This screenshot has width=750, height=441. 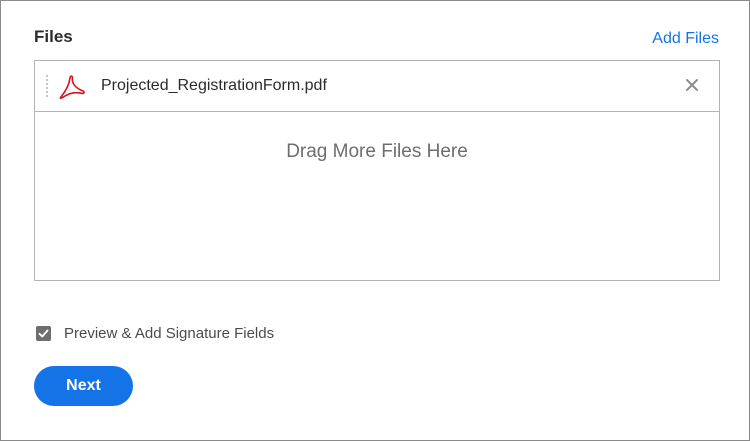 What do you see at coordinates (169, 333) in the screenshot?
I see `preview-checkbox-label: Preview & Add Signature Fields` at bounding box center [169, 333].